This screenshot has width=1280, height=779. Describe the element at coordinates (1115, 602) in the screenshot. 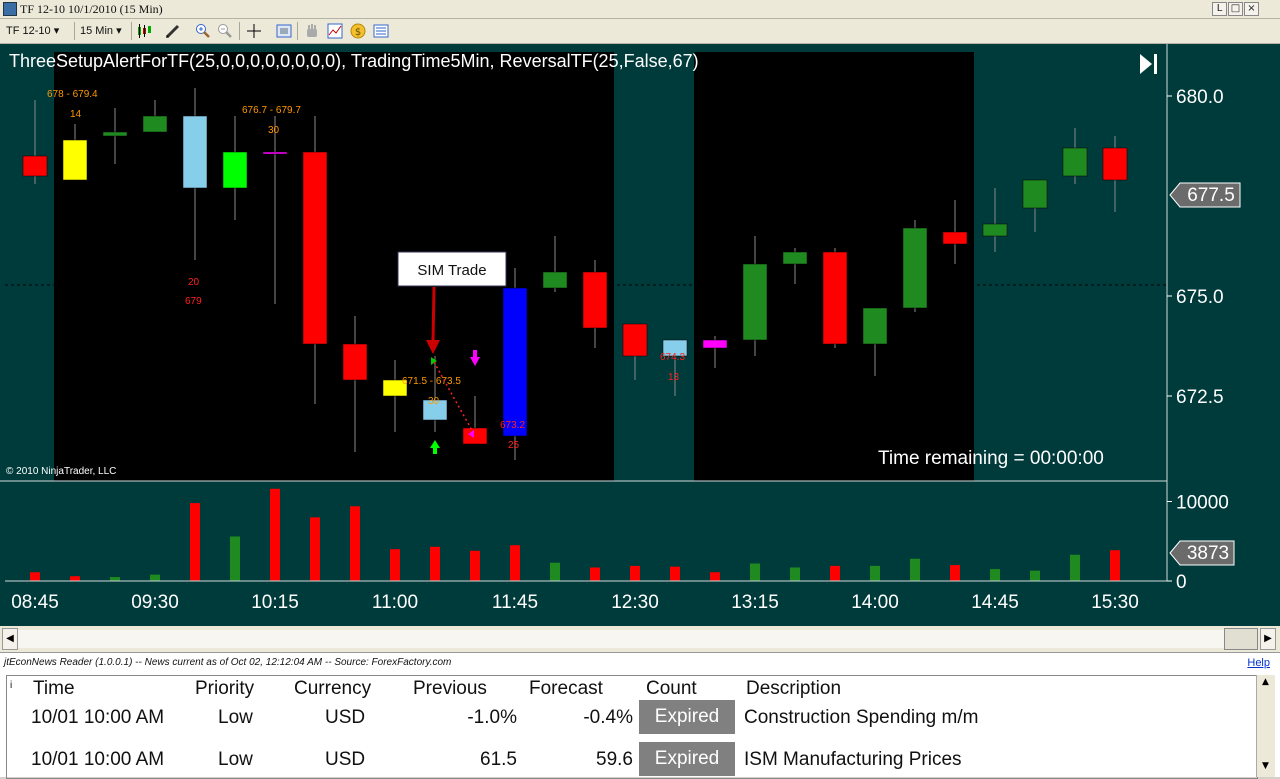

I see `time-tick-label: 15:30` at that location.